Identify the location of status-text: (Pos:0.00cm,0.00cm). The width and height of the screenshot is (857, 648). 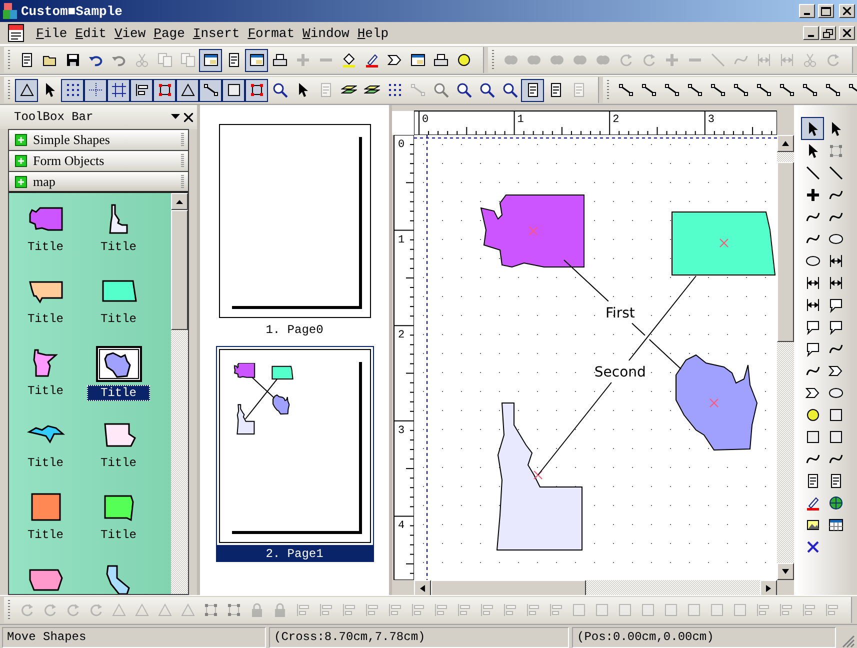
(704, 637).